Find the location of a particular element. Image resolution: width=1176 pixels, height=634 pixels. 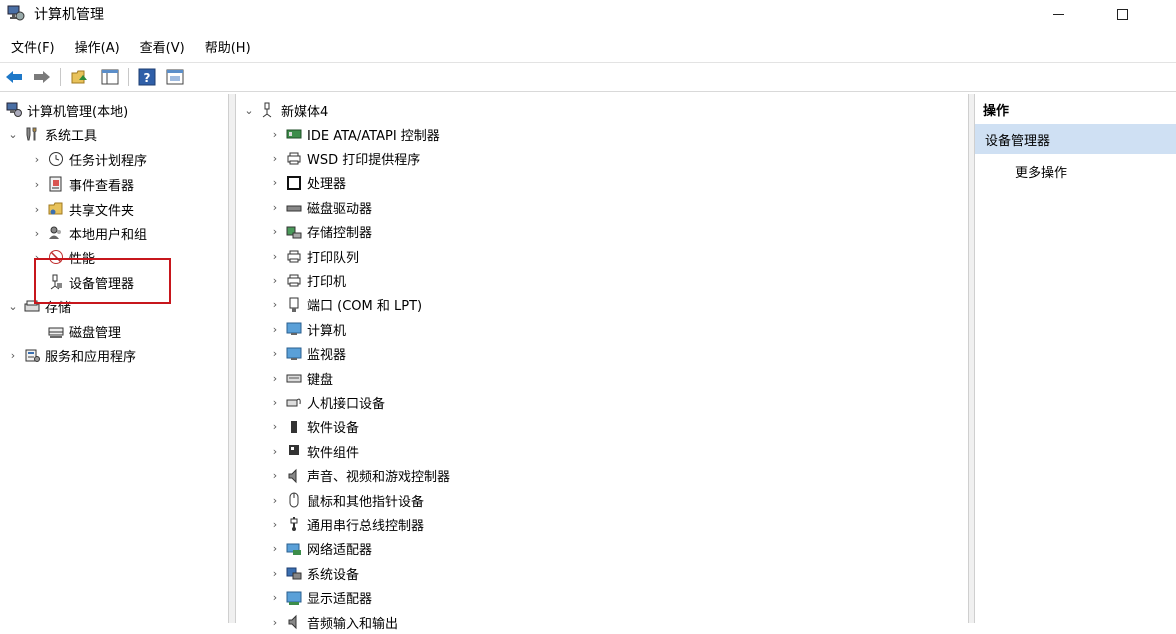

help-button: ? is located at coordinates (147, 77).